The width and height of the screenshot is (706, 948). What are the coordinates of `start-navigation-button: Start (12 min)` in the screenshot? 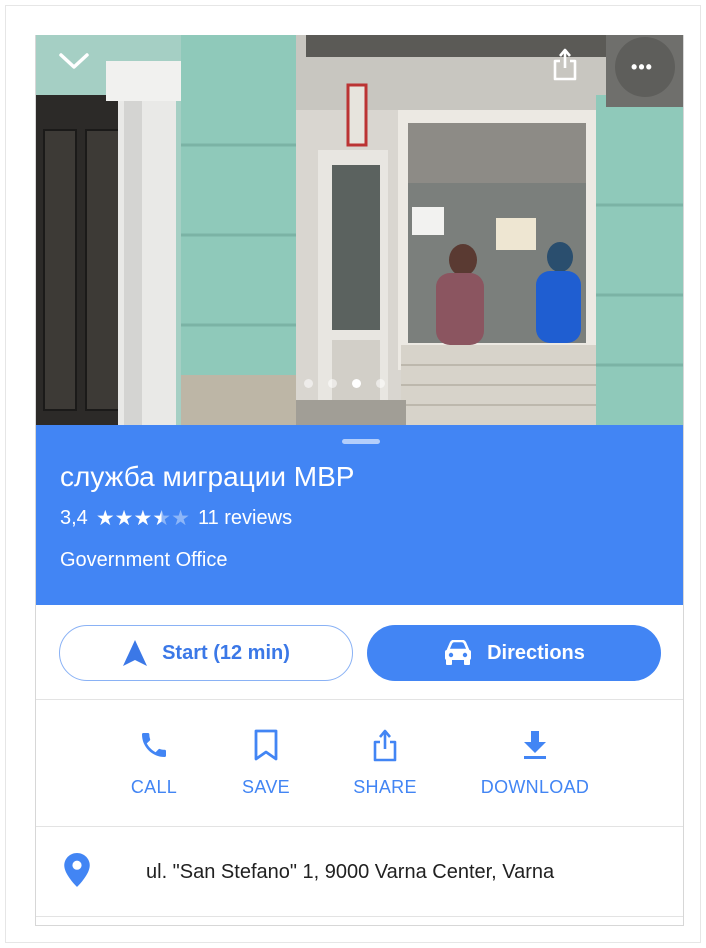 It's located at (206, 653).